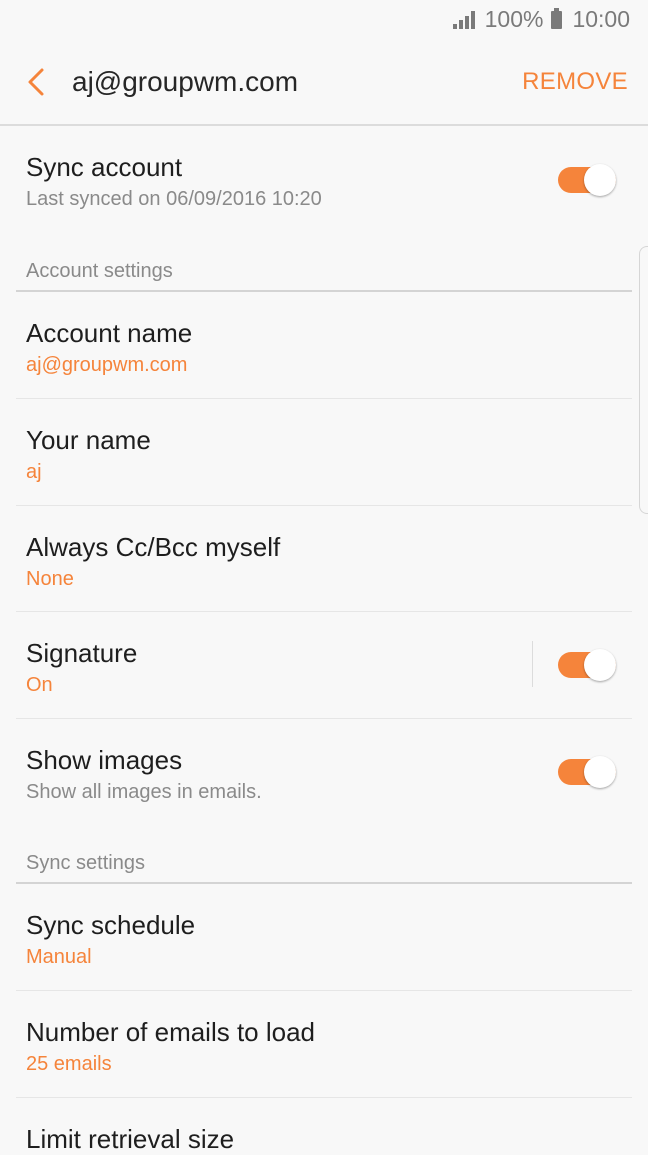 This screenshot has width=648, height=1155. Describe the element at coordinates (463, 19) in the screenshot. I see `signal-icon` at that location.